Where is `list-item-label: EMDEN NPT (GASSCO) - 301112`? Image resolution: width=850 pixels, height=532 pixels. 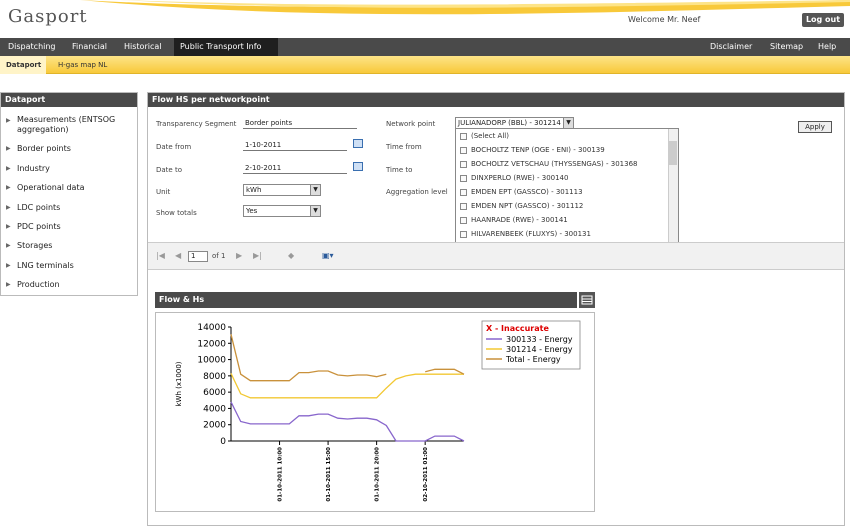
list-item-label: EMDEN NPT (GASSCO) - 301112 is located at coordinates (527, 206).